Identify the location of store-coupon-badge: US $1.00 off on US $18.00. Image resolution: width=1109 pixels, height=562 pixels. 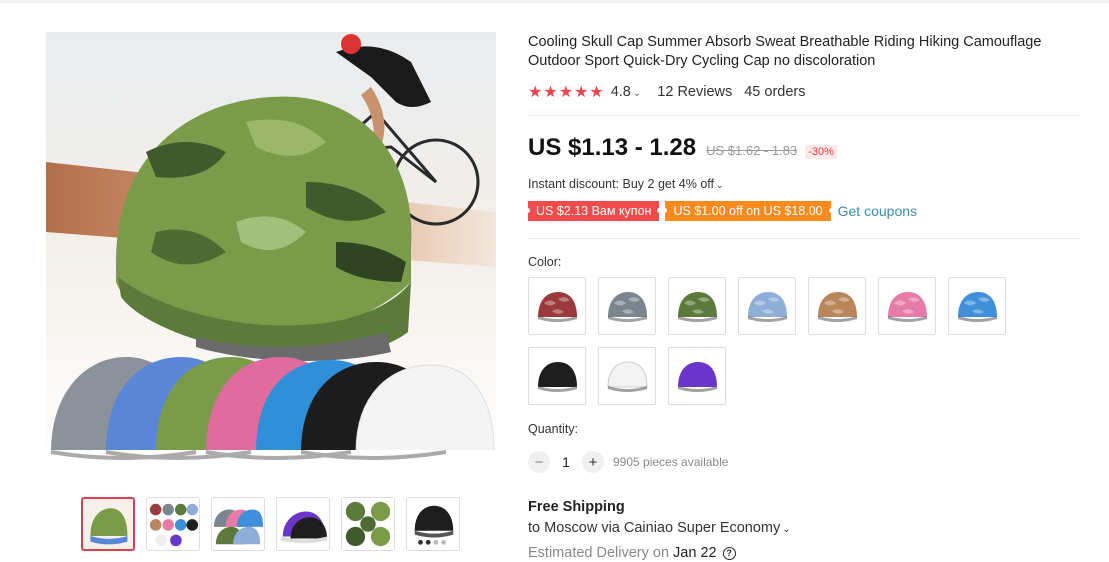
(748, 211).